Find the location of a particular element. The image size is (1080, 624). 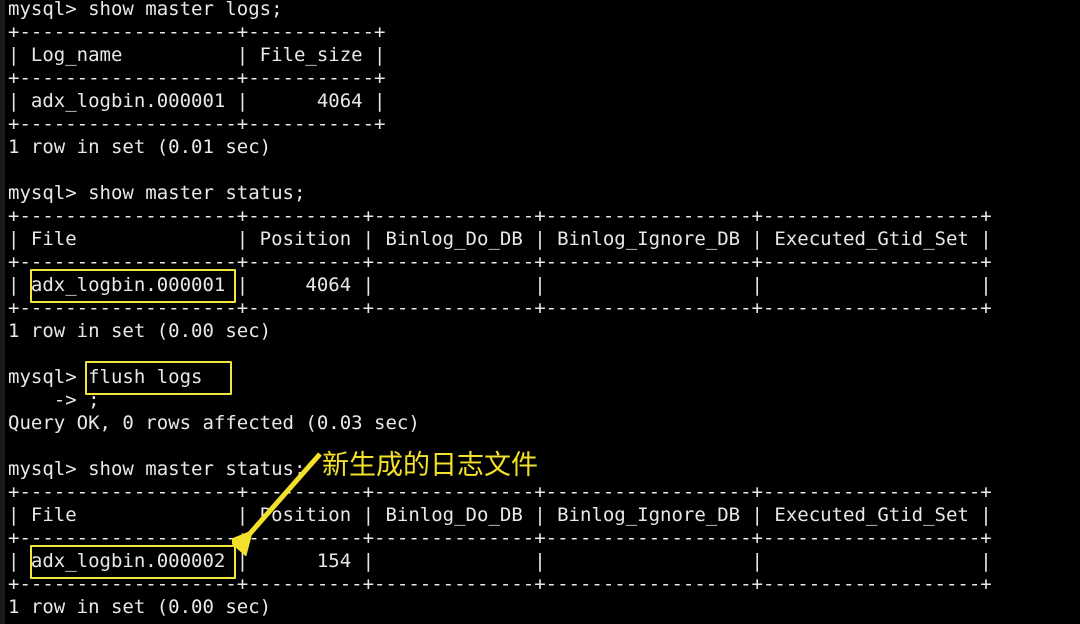

console-line-query-ok: Query OK, 0 rows affected (0.03 sec) is located at coordinates (214, 423).